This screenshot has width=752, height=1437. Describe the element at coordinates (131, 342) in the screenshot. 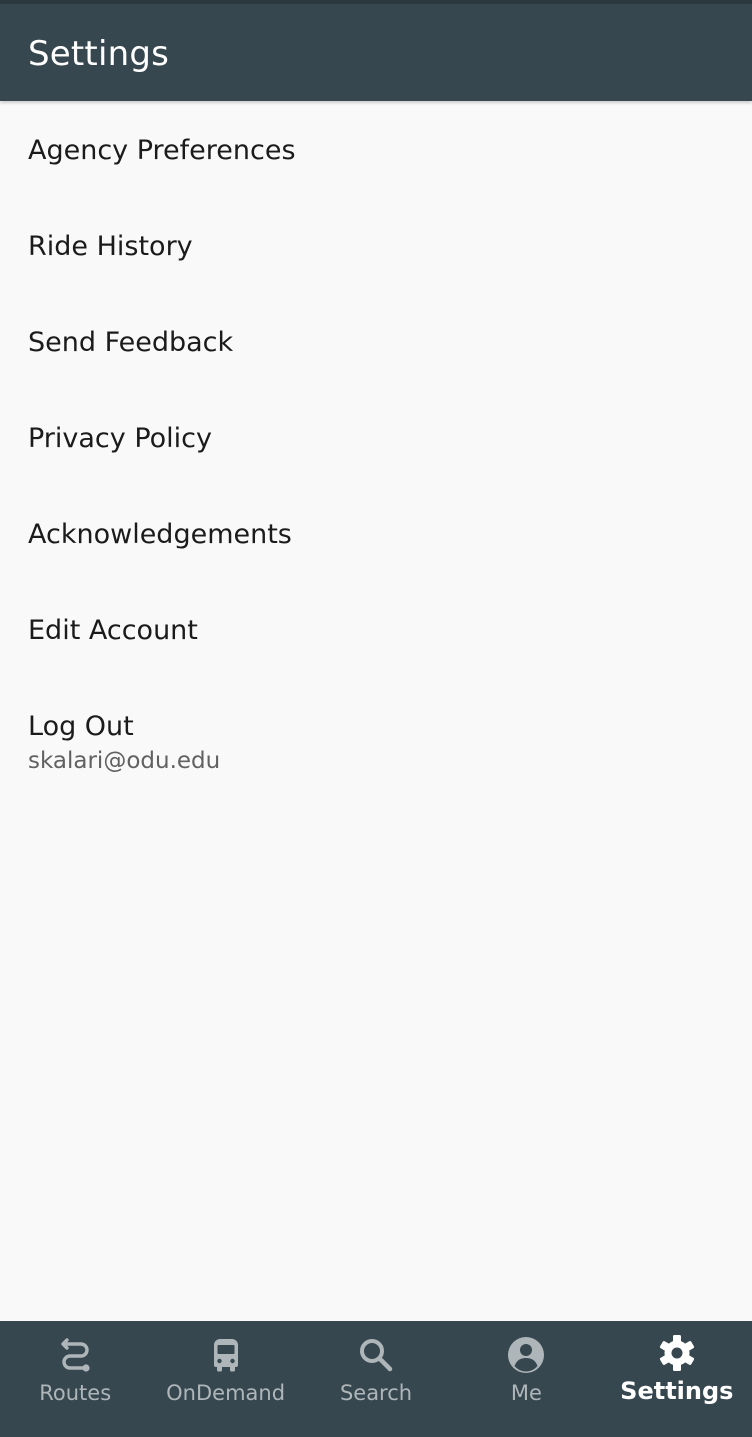

I see `menu-item-label: Send Feedback` at that location.